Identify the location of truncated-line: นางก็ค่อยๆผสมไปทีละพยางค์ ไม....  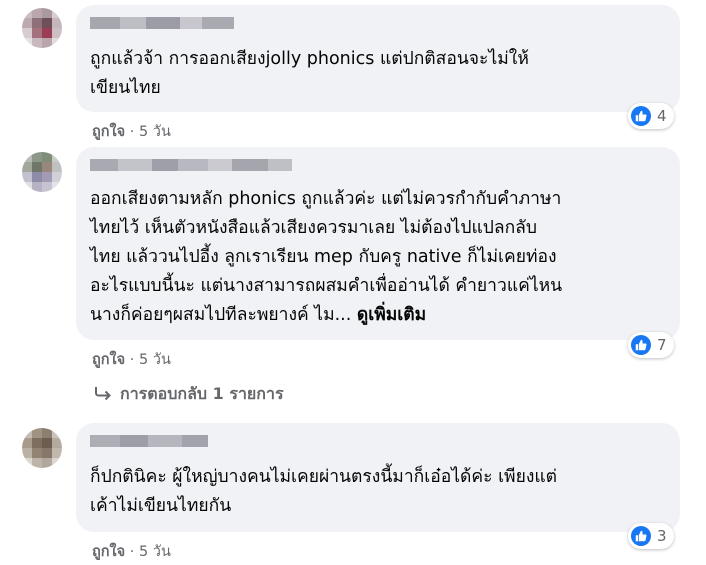
(221, 315).